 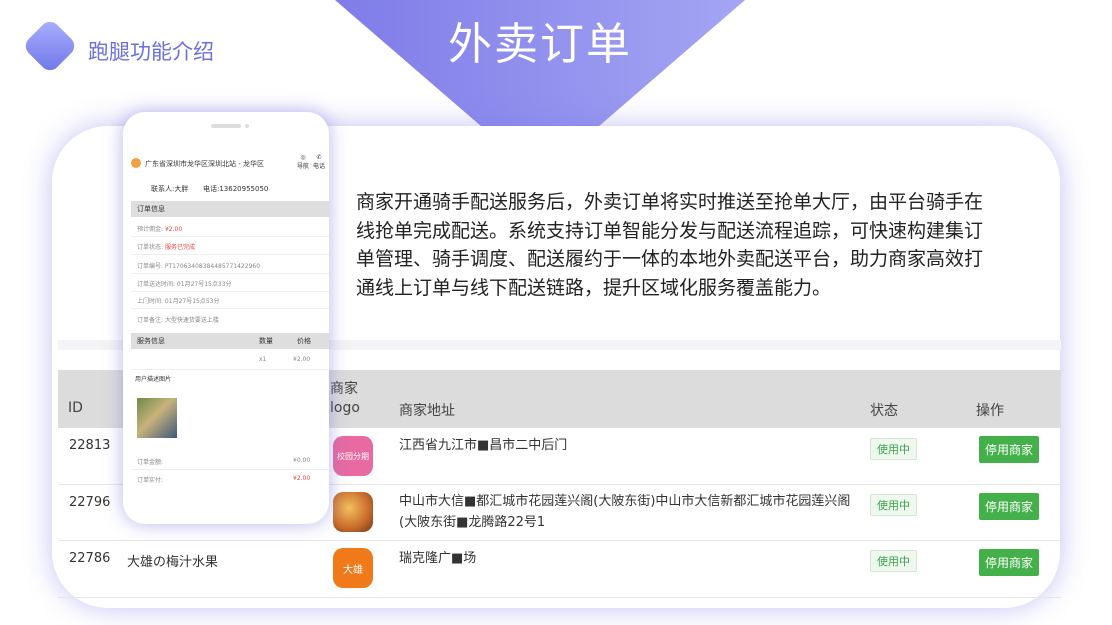 I want to click on pickup-time-row: 上门时间: 01月27号15点53分, so click(x=178, y=301).